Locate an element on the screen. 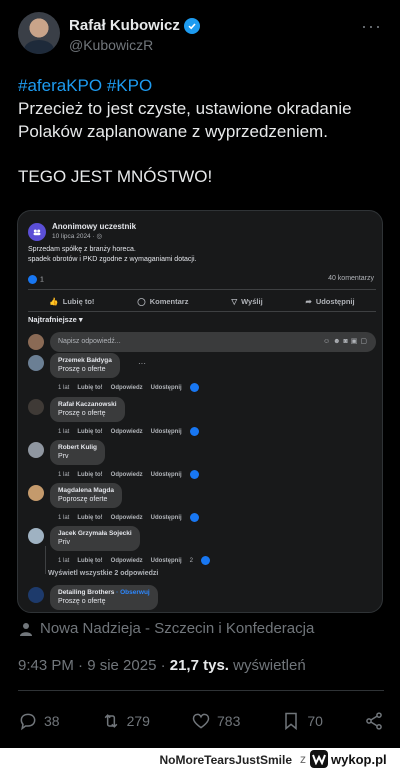 This screenshot has width=400, height=770. author-name: Rafał Kubowicz is located at coordinates (134, 25).